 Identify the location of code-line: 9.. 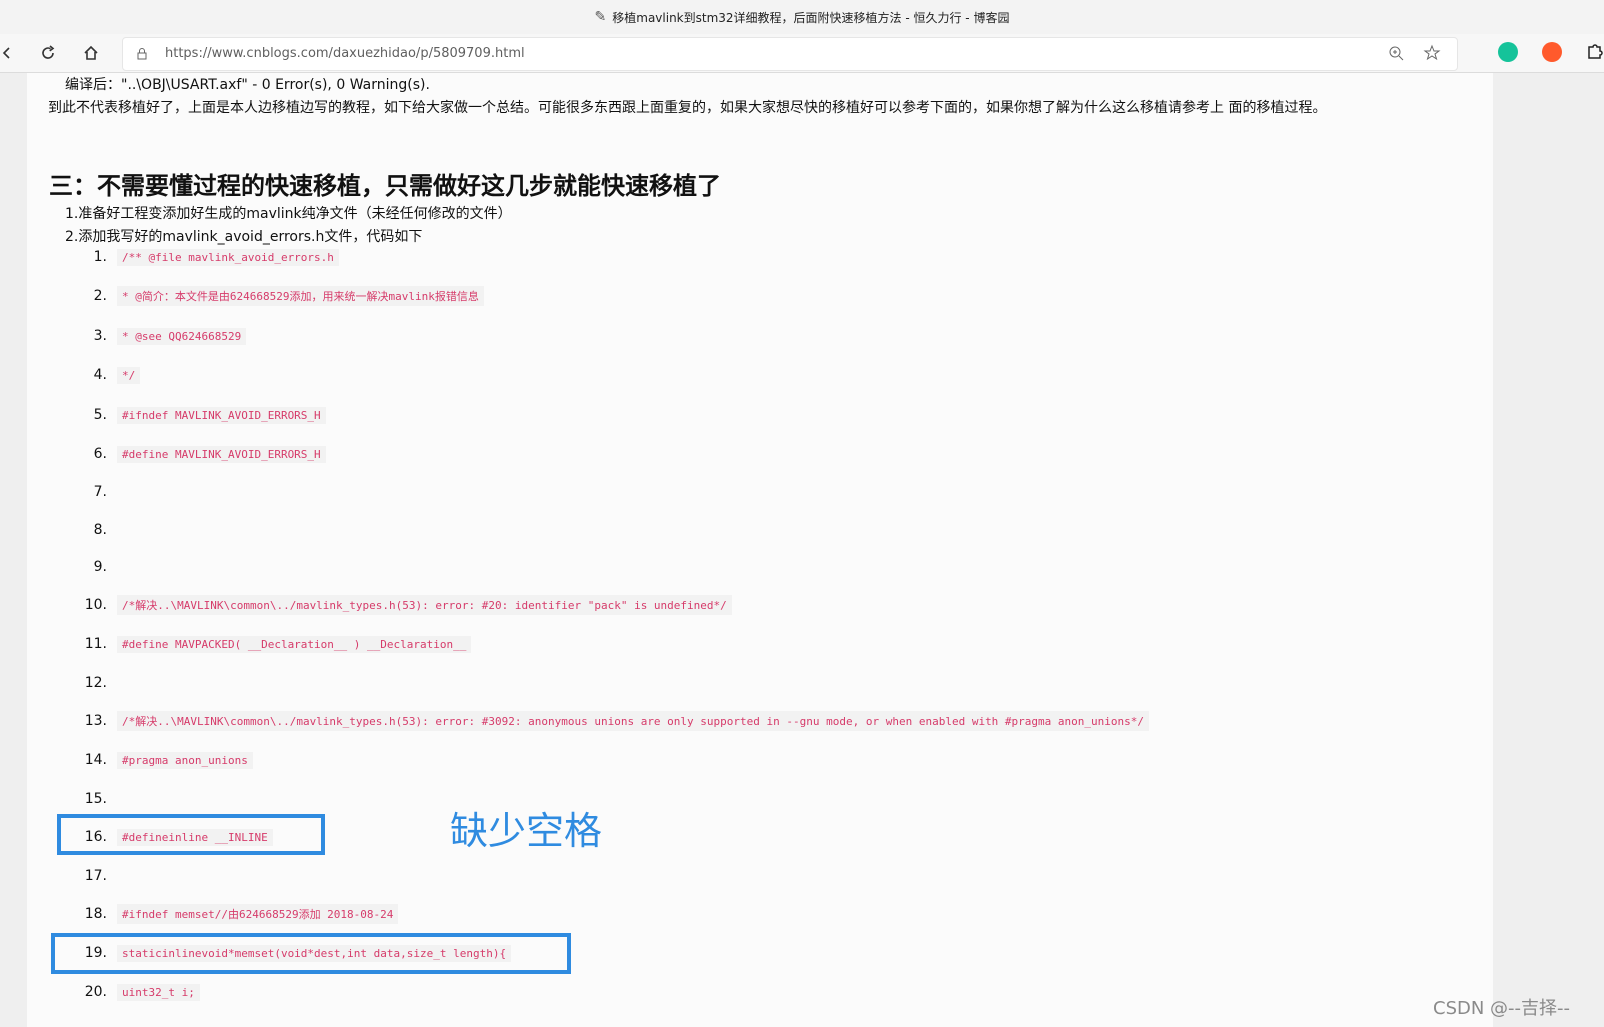
(92, 567).